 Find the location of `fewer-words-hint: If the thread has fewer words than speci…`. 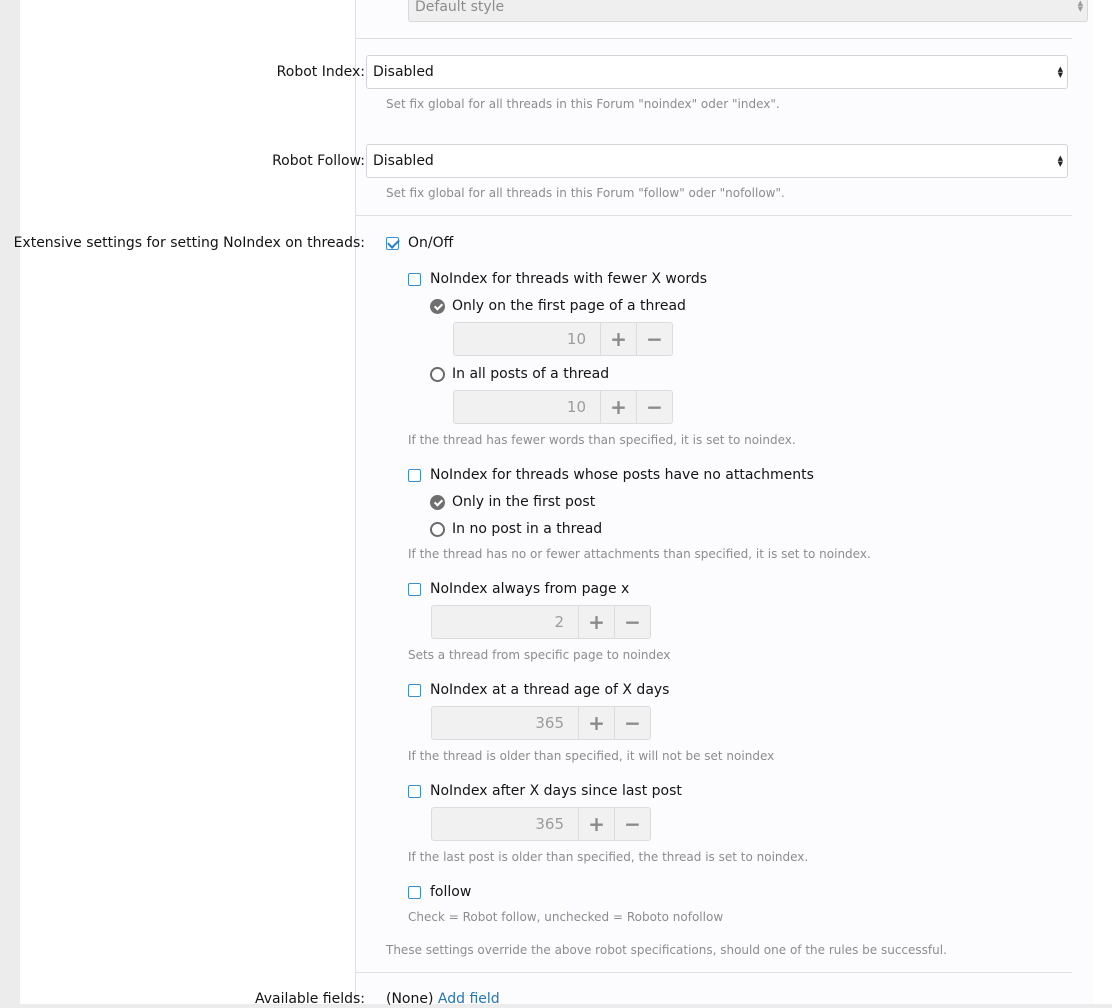

fewer-words-hint: If the thread has fewer words than speci… is located at coordinates (602, 440).